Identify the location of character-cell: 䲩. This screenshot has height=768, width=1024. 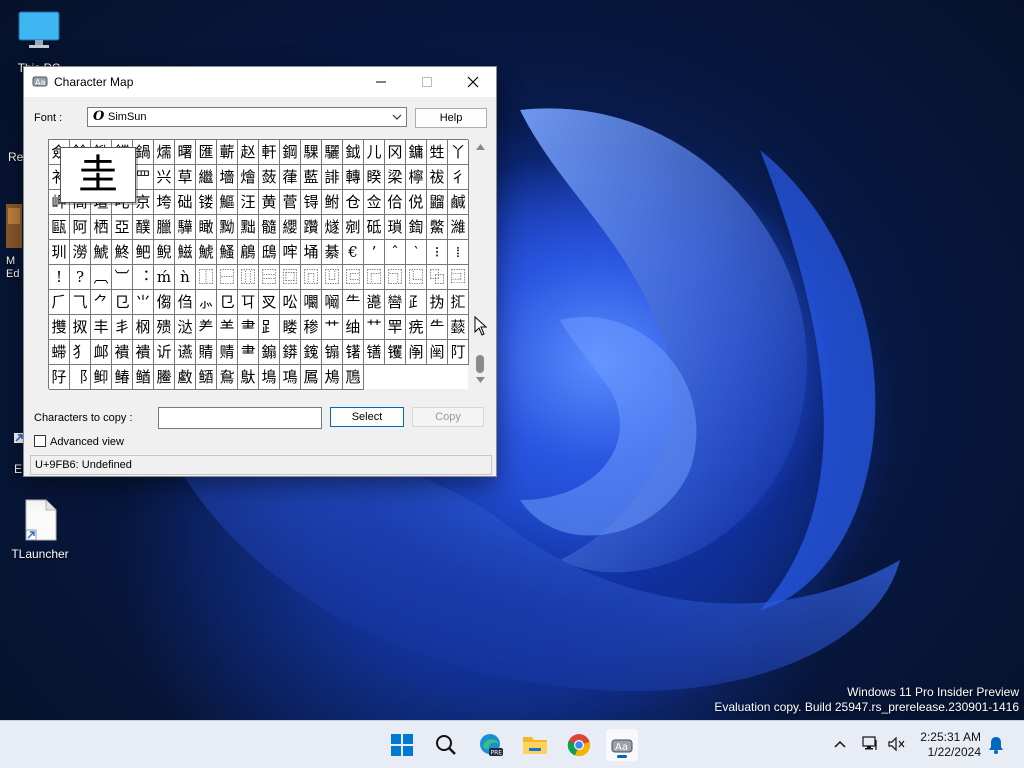
(311, 377).